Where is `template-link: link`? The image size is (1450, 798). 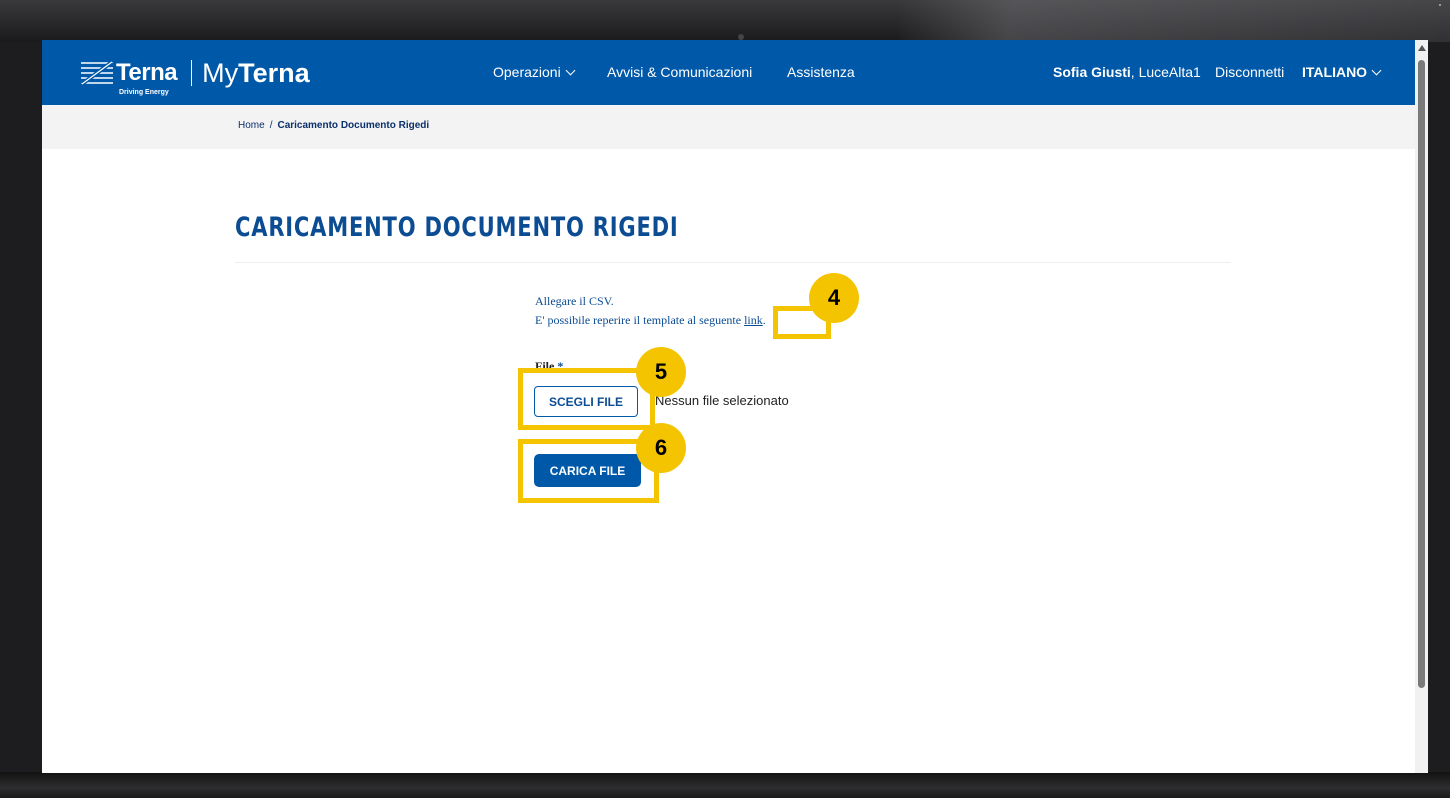 template-link: link is located at coordinates (753, 320).